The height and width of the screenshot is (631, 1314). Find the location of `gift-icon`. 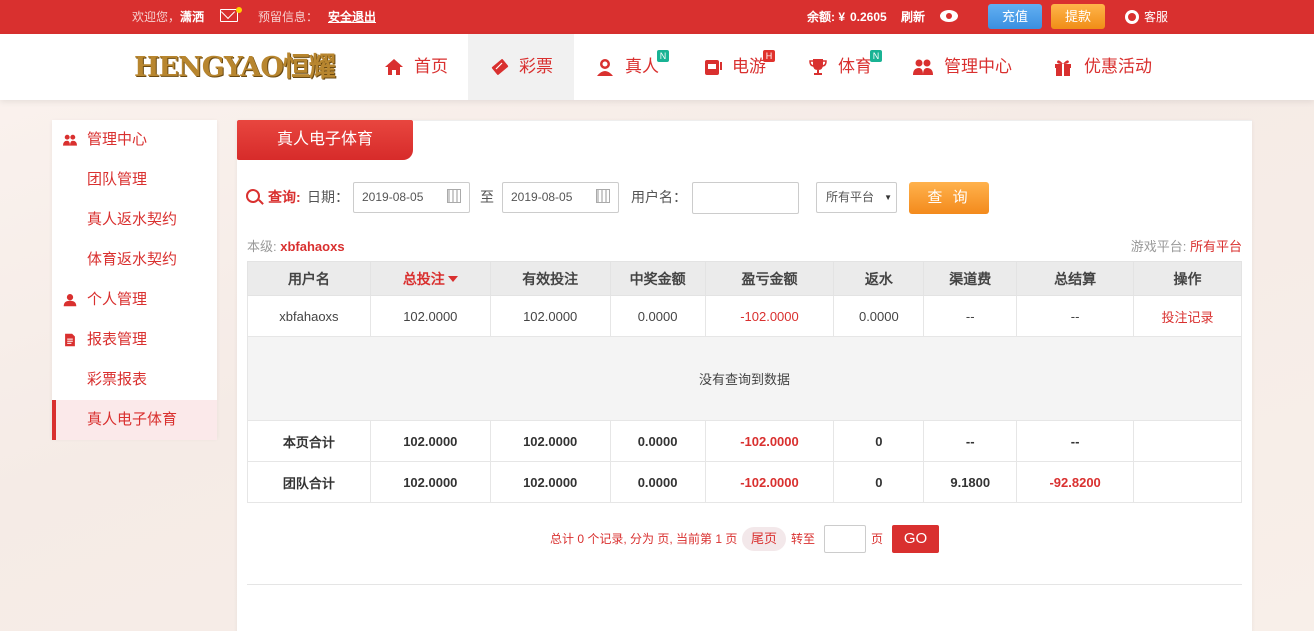

gift-icon is located at coordinates (1063, 68).